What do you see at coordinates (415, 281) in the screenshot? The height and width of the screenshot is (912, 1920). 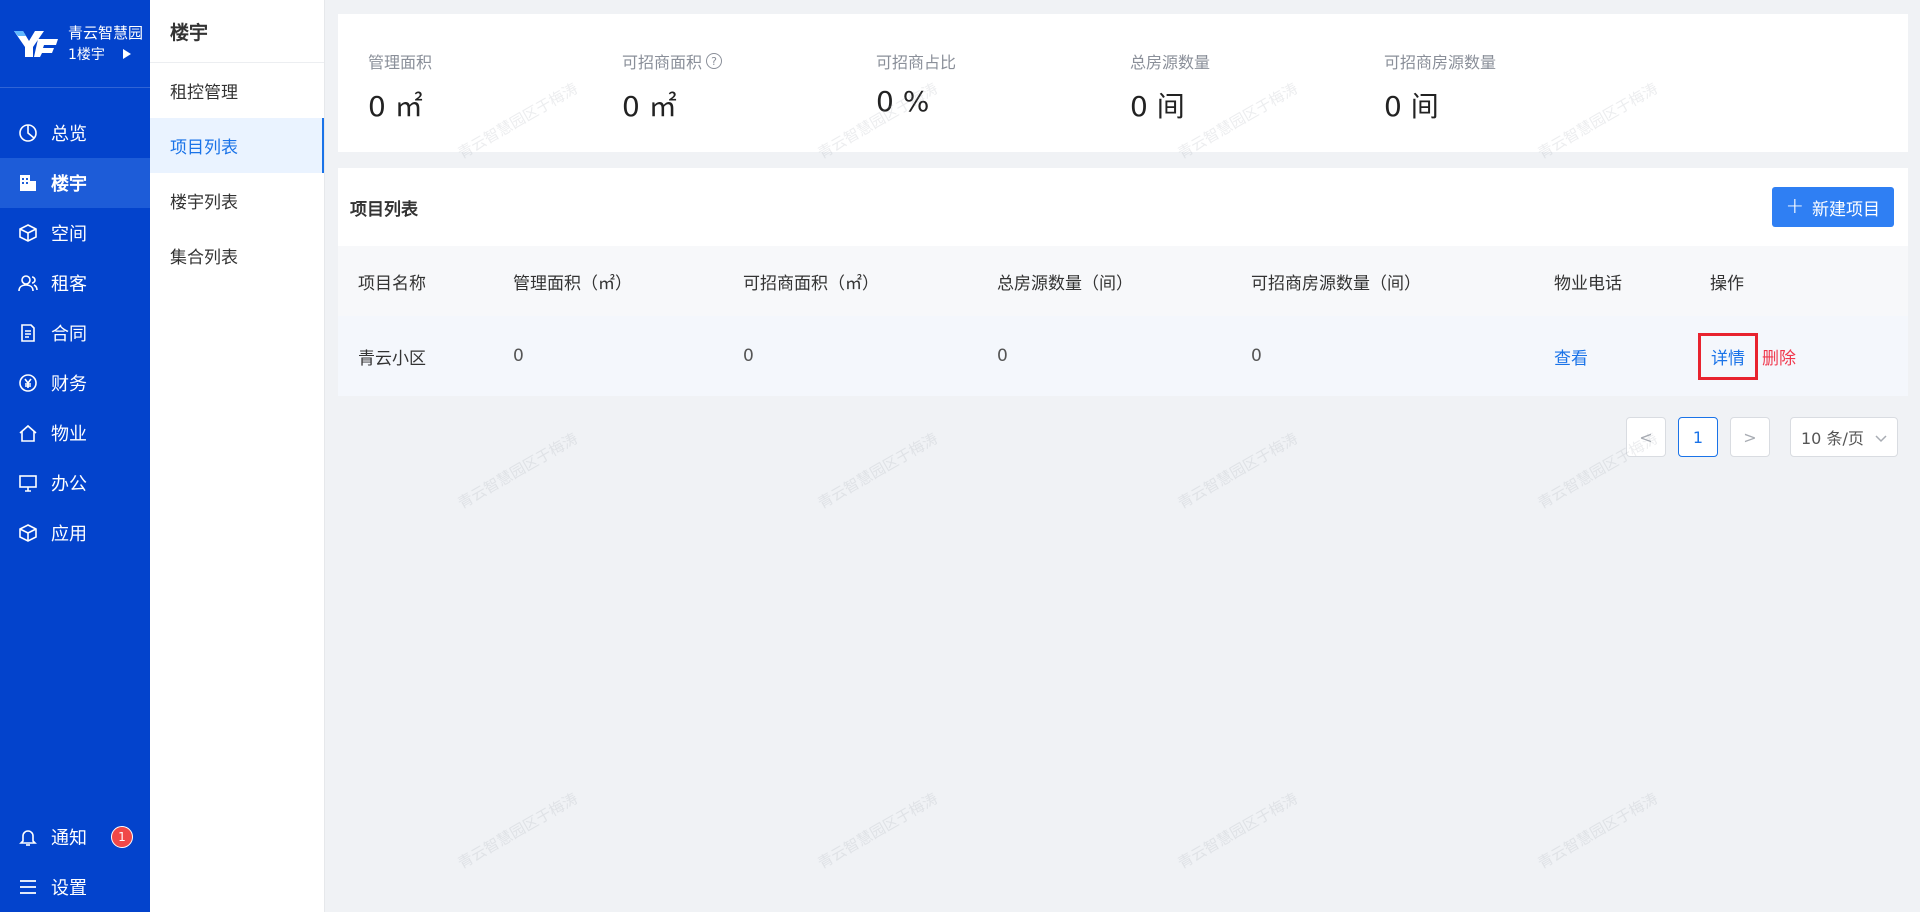 I see `column-header: 项目名称` at bounding box center [415, 281].